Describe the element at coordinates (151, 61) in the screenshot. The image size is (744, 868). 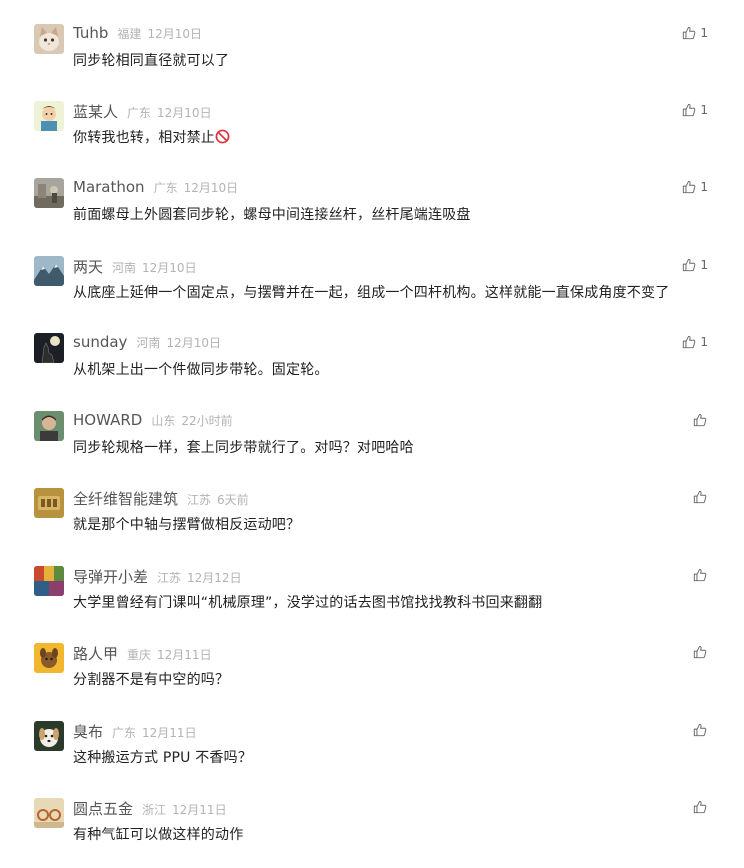
I see `comment-text: 同步轮相同直径就可以了` at that location.